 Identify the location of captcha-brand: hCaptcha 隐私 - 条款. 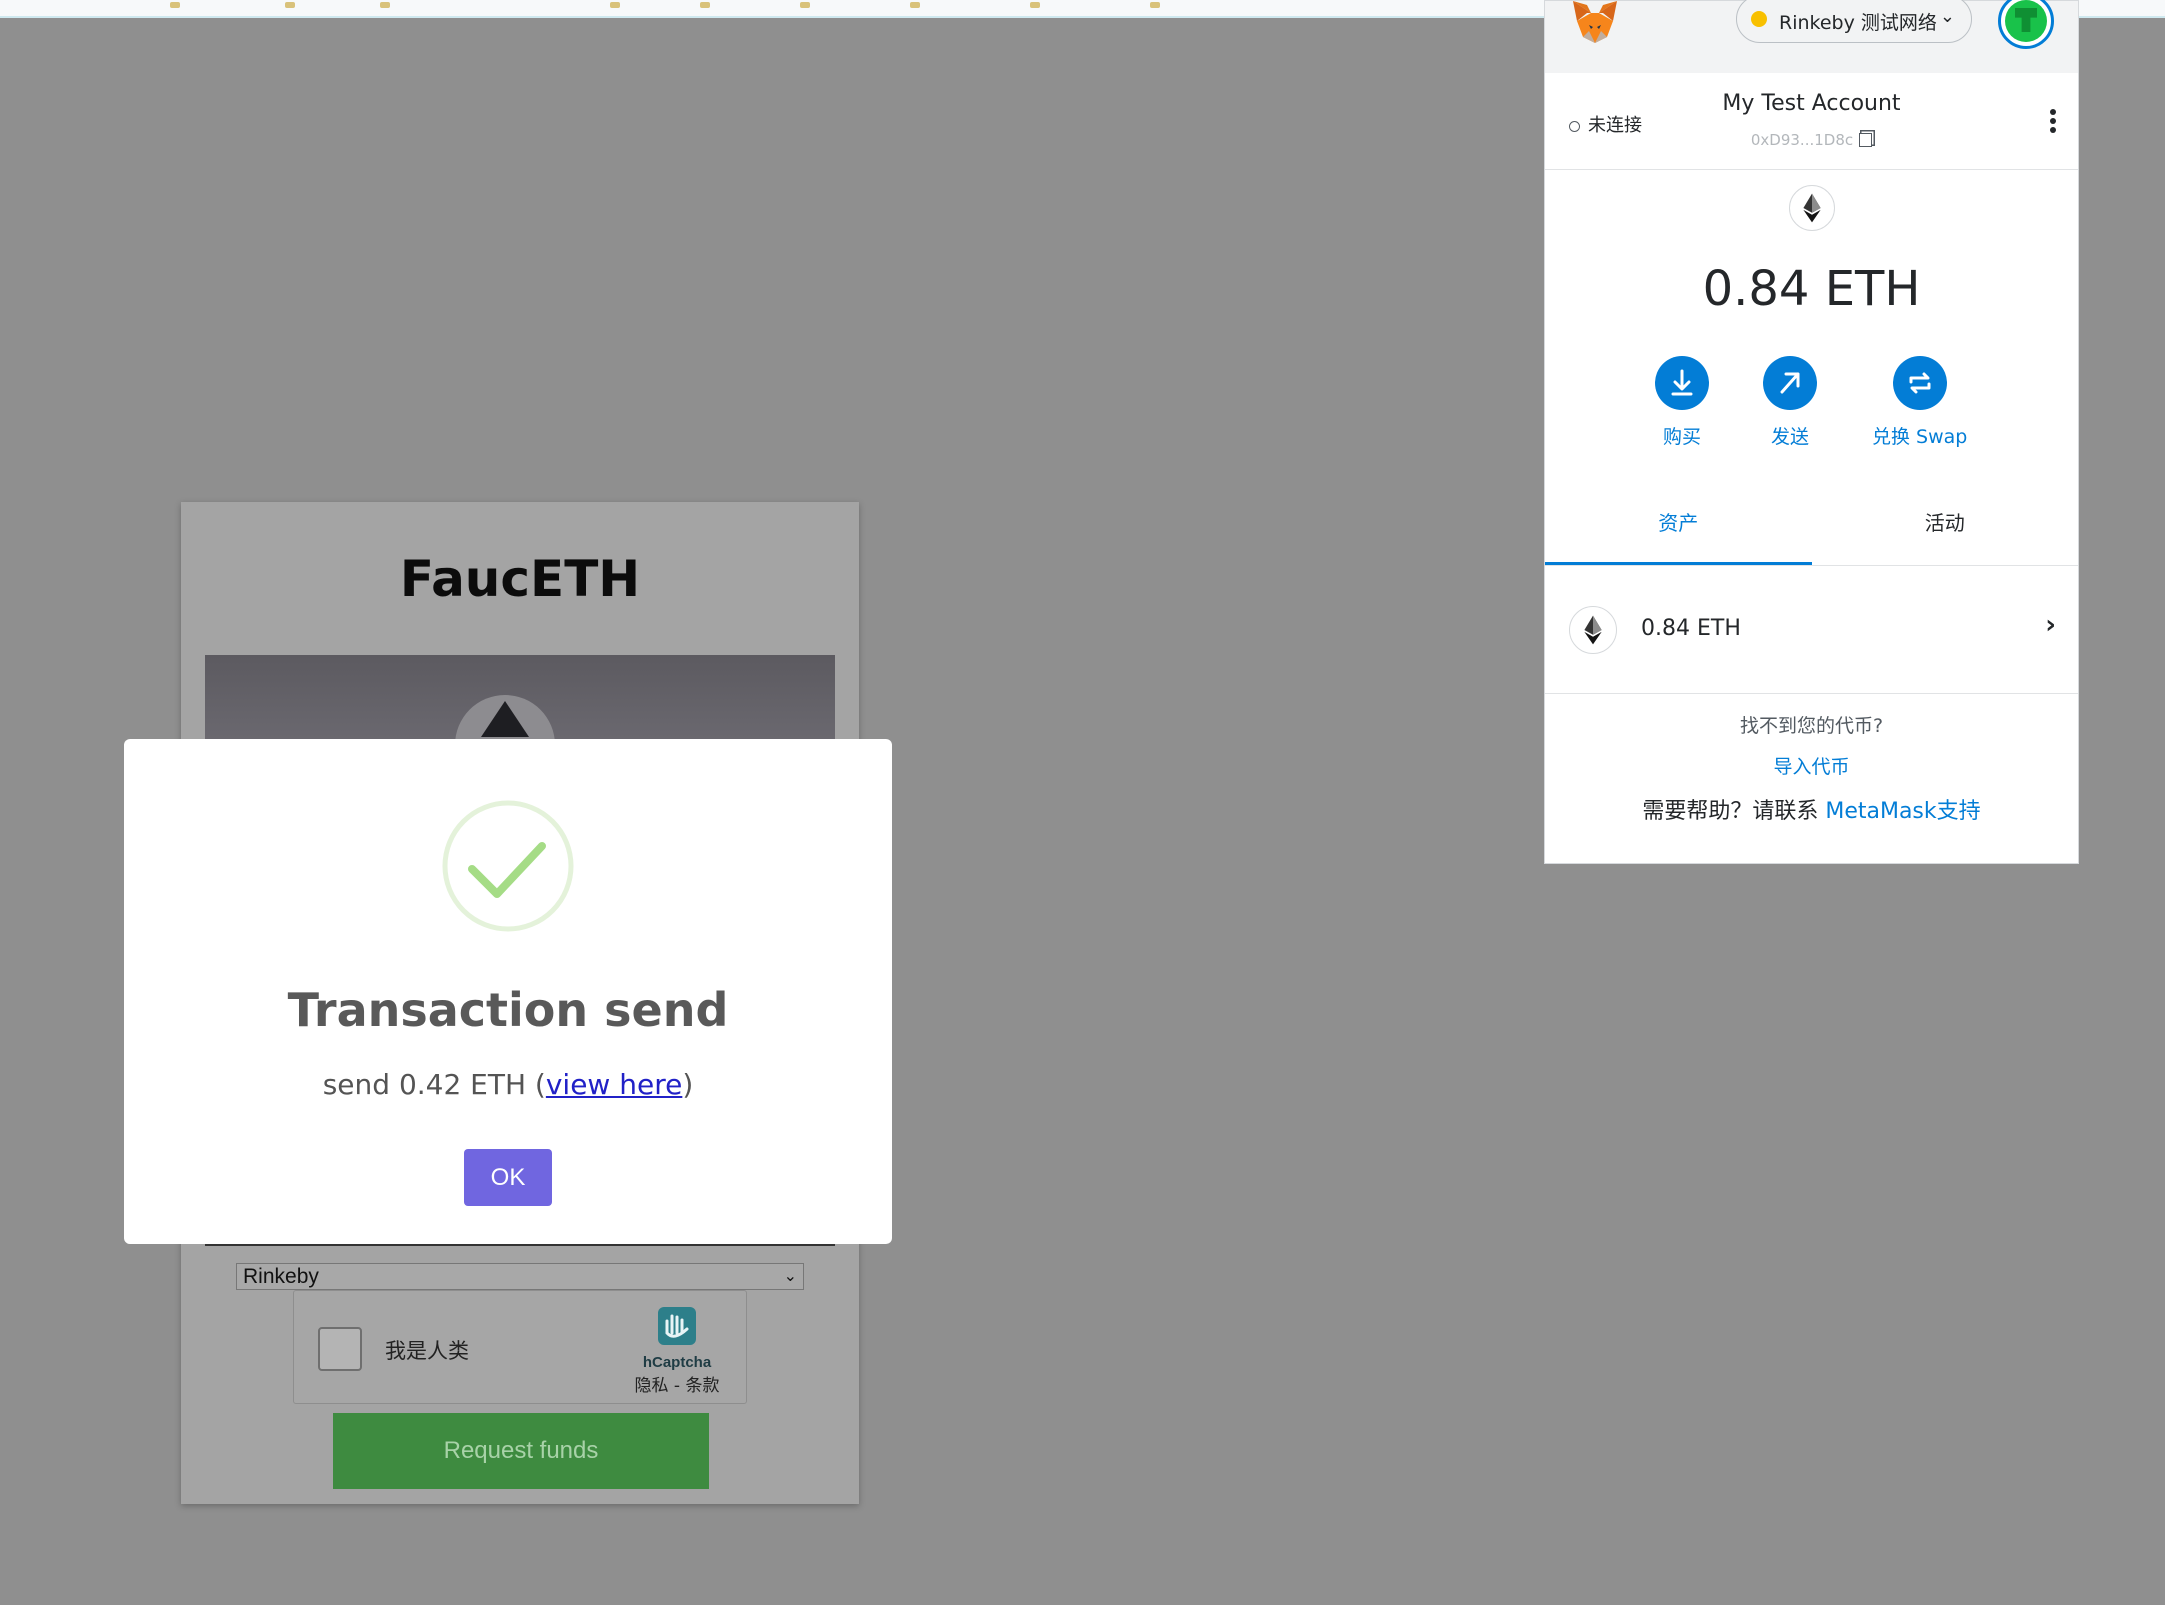
(677, 1349).